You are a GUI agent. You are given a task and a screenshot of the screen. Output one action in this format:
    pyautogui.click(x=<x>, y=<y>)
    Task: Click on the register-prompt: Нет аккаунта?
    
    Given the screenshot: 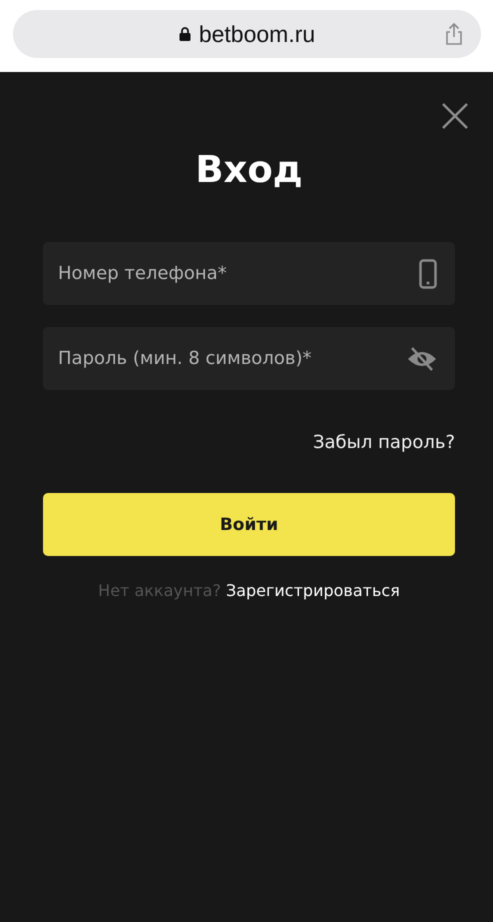 What is the action you would take?
    pyautogui.click(x=159, y=590)
    